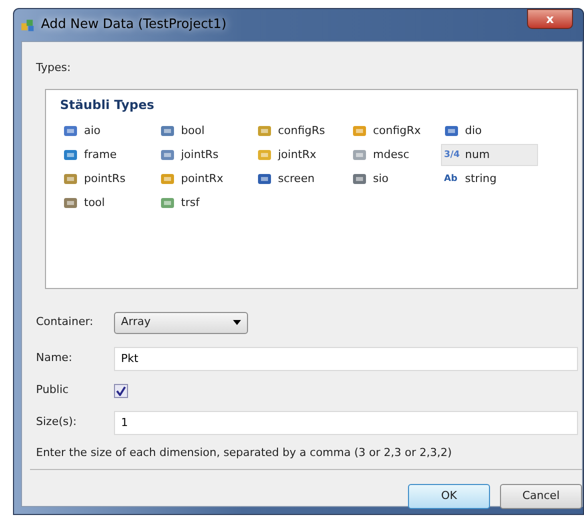  Describe the element at coordinates (489, 179) in the screenshot. I see `type-item: Ab string` at that location.